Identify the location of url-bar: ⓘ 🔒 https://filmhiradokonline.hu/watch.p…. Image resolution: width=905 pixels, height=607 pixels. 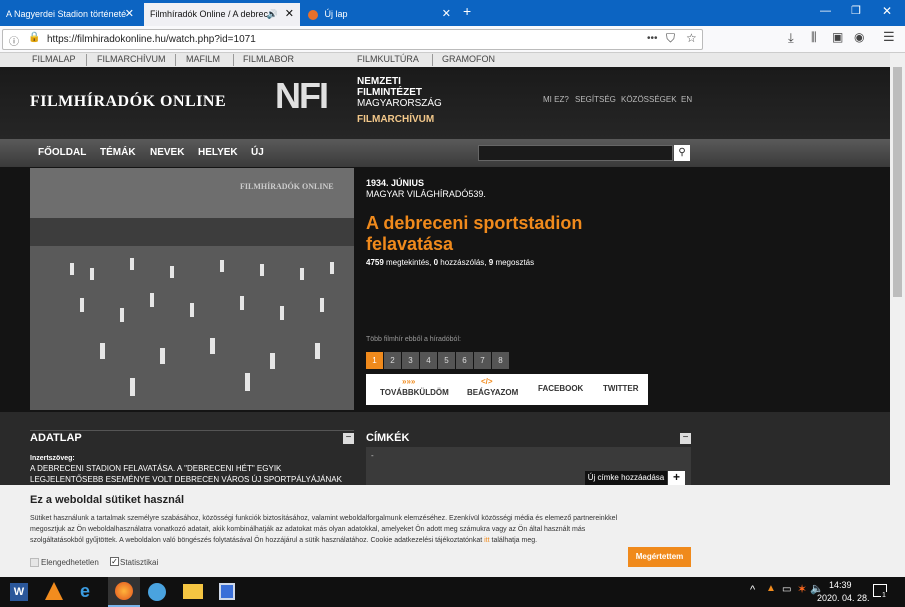
(352, 39).